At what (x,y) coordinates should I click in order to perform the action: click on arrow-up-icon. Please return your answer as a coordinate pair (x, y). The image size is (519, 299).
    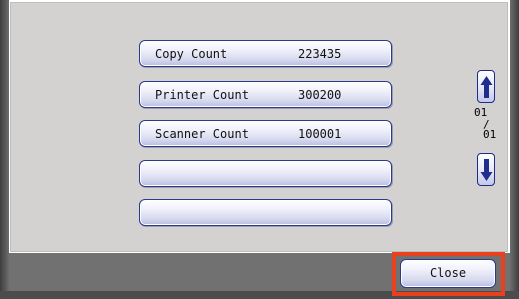
    Looking at the image, I should click on (486, 87).